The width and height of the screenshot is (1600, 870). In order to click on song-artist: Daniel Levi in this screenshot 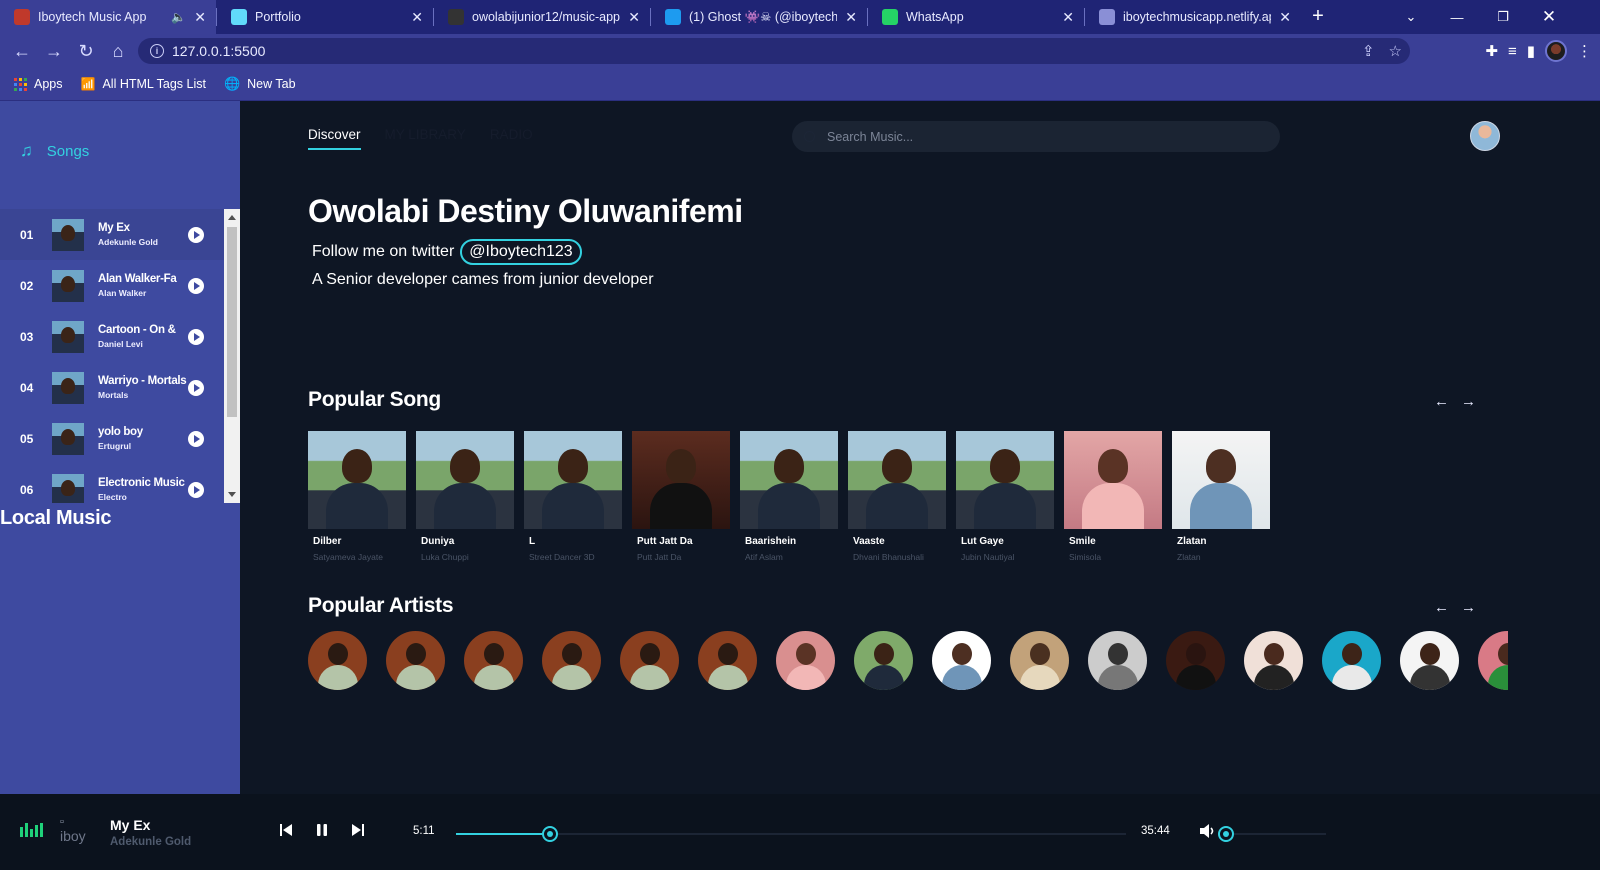, I will do `click(120, 344)`.